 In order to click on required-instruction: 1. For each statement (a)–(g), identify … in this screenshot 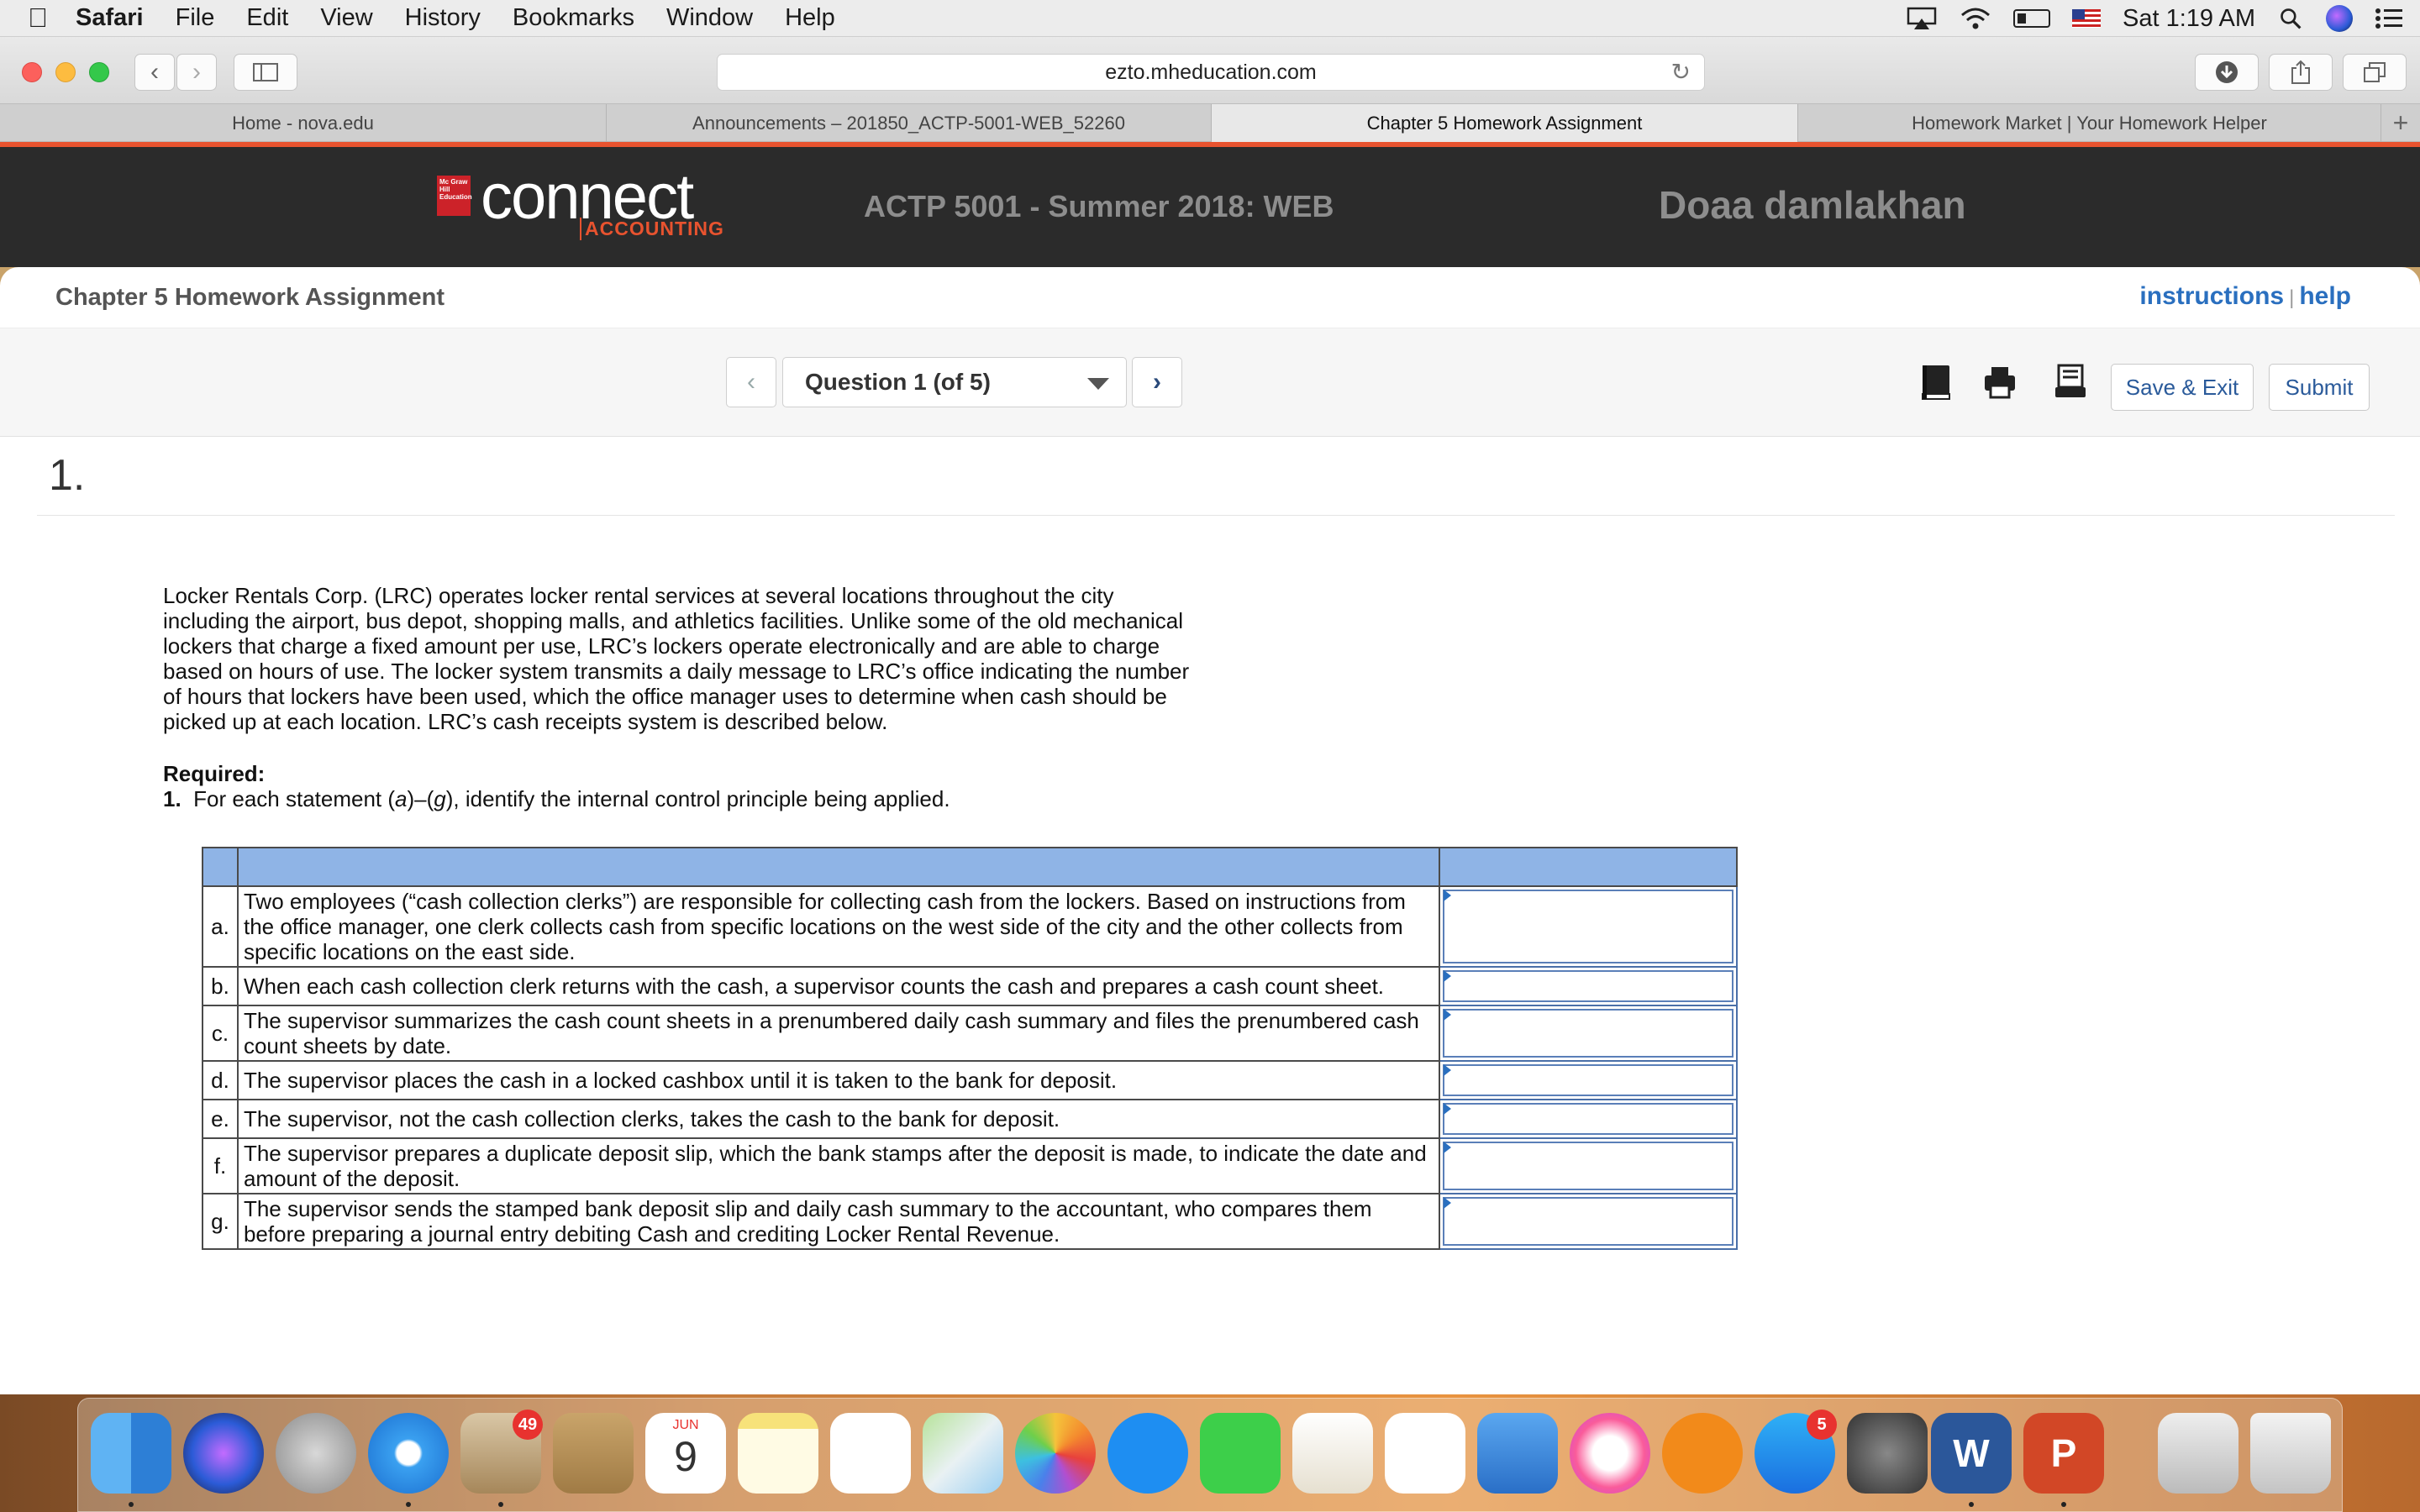, I will do `click(556, 798)`.